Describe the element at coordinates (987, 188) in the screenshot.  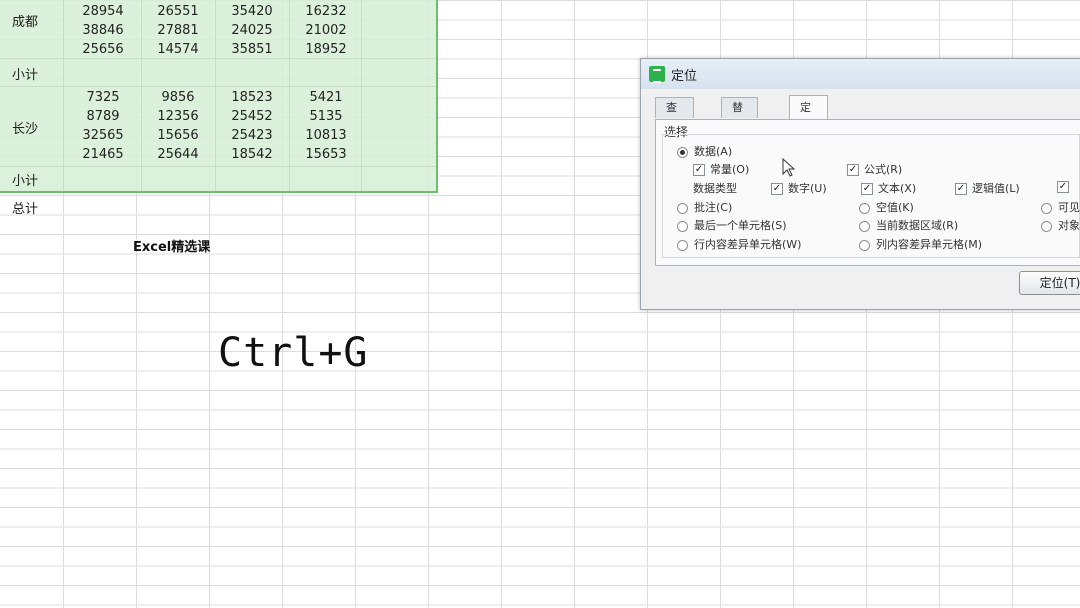
I see `option-logical: ✓ 逻辑值(L)` at that location.